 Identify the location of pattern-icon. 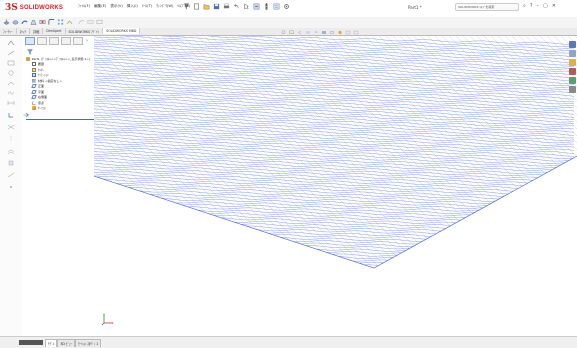
(60, 22).